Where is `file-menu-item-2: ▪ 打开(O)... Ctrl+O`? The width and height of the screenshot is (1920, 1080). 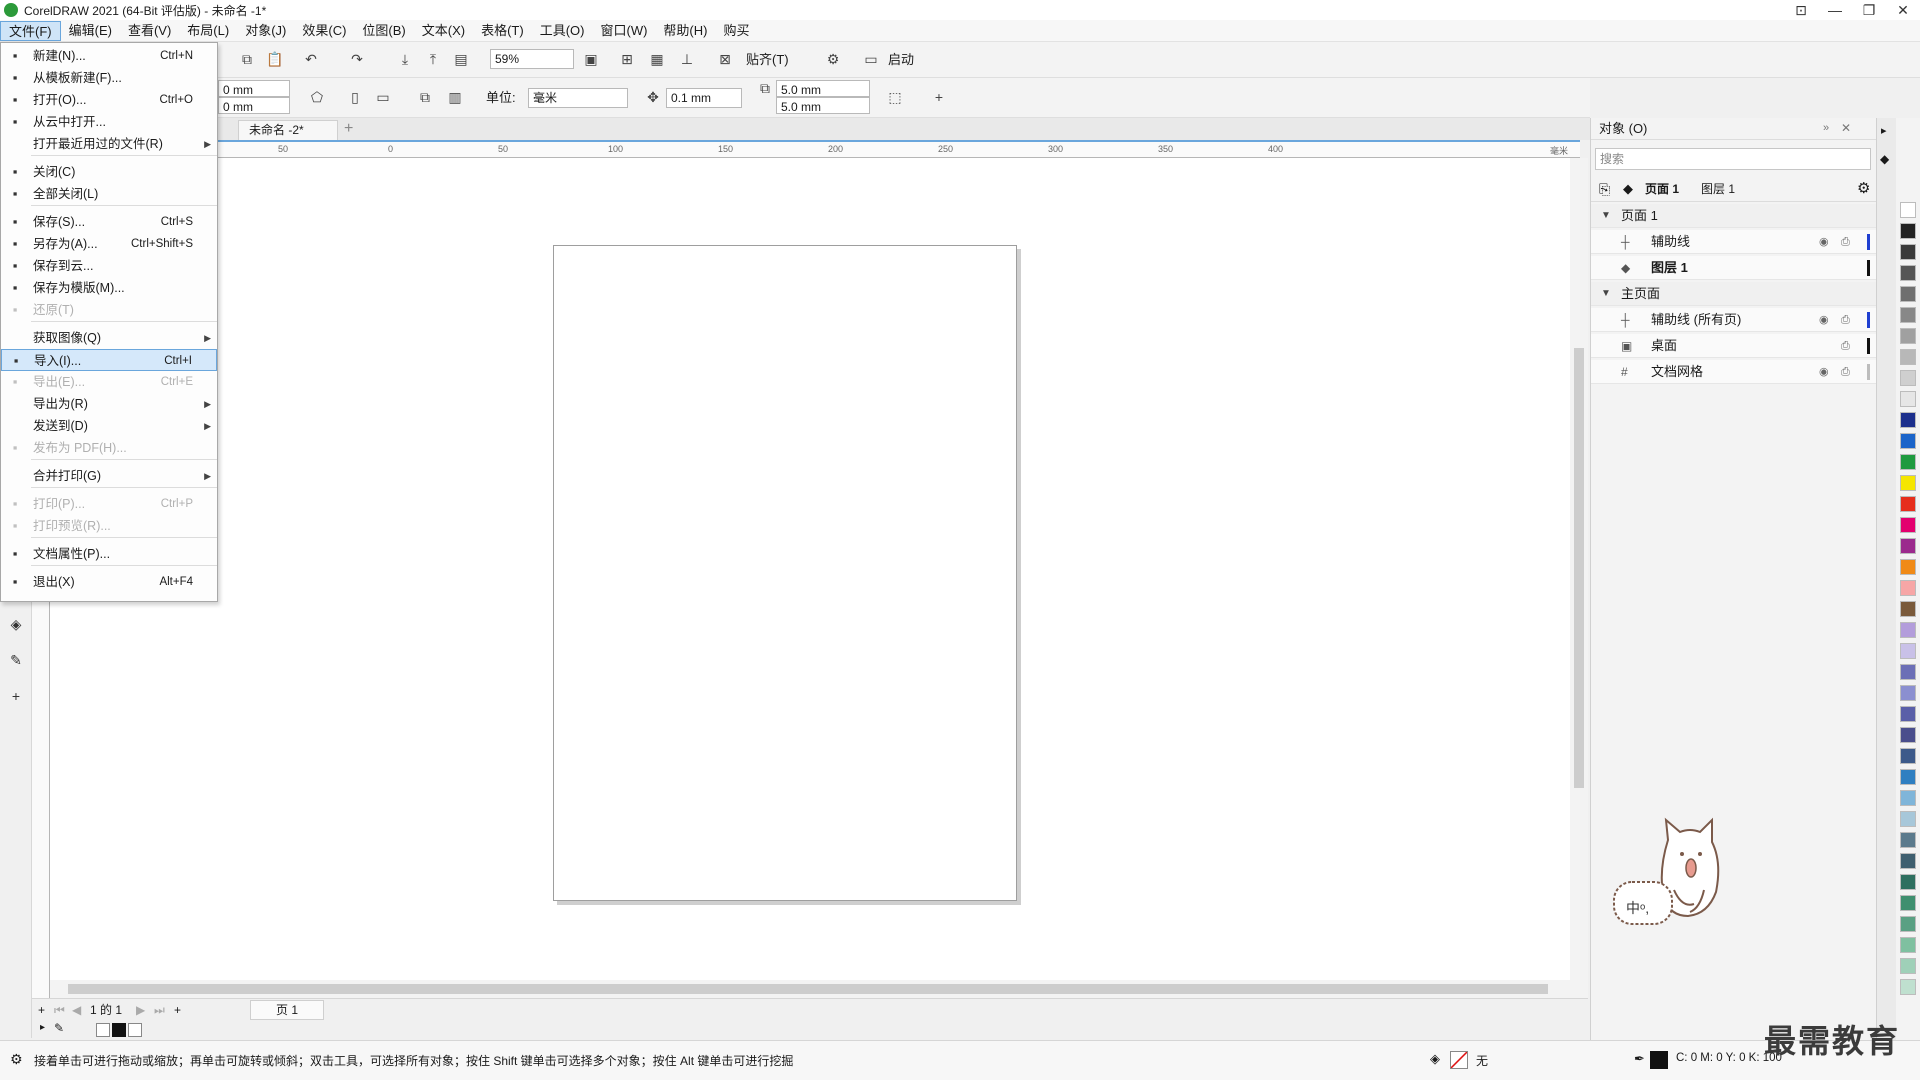
file-menu-item-2: ▪ 打开(O)... Ctrl+O is located at coordinates (109, 100).